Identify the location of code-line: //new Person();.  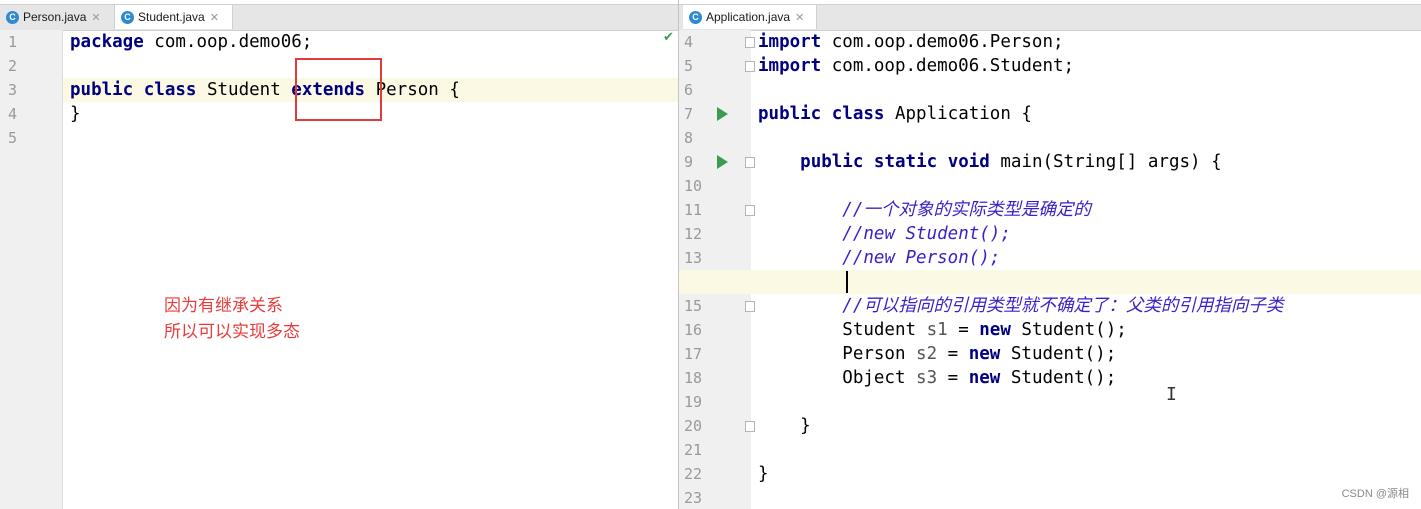
(1050, 258).